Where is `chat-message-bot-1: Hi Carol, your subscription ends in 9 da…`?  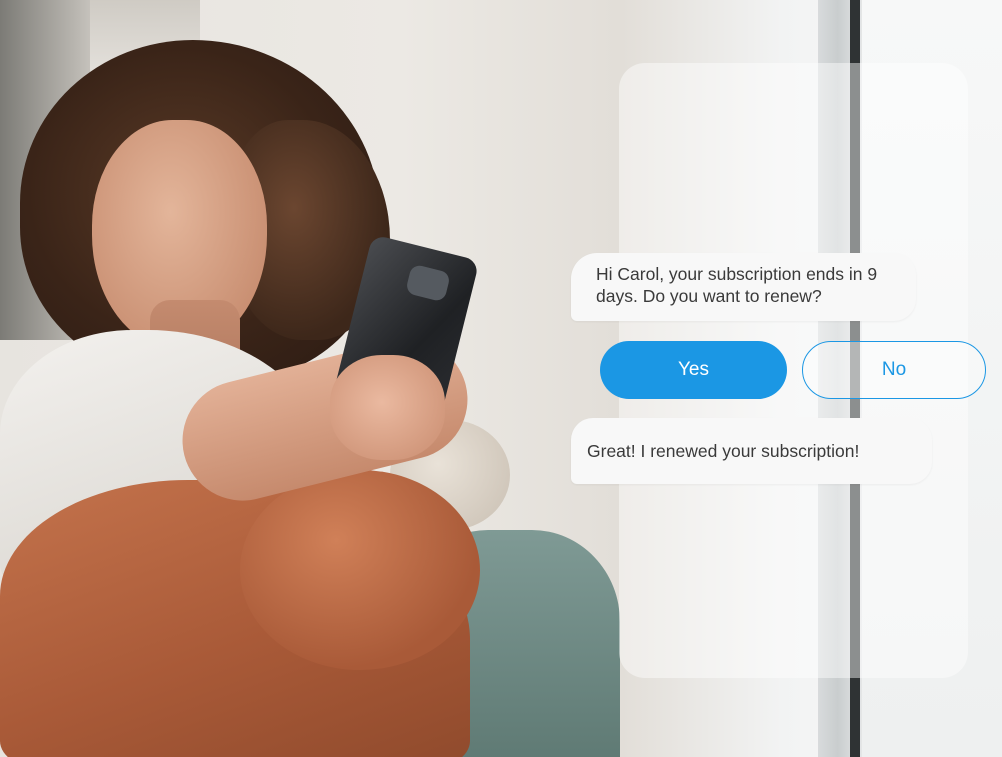
chat-message-bot-1: Hi Carol, your subscription ends in 9 da… is located at coordinates (743, 287).